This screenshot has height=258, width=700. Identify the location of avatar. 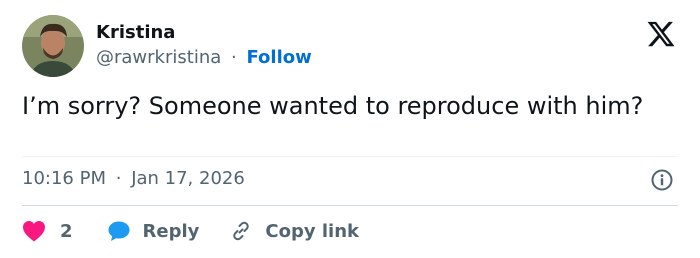
(53, 46).